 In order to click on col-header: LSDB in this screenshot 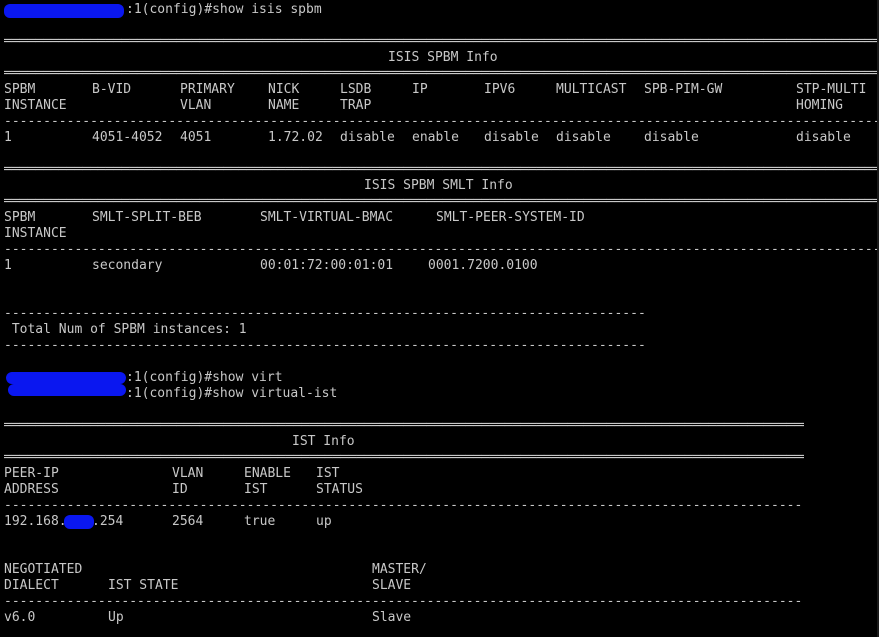, I will do `click(356, 89)`.